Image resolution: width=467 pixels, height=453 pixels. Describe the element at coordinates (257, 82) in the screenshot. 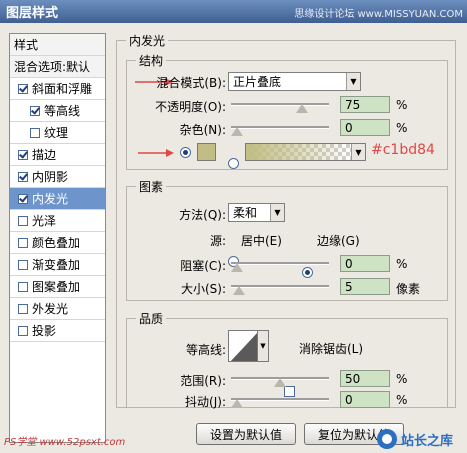

I see `blend-mode-value: 正片叠底` at that location.